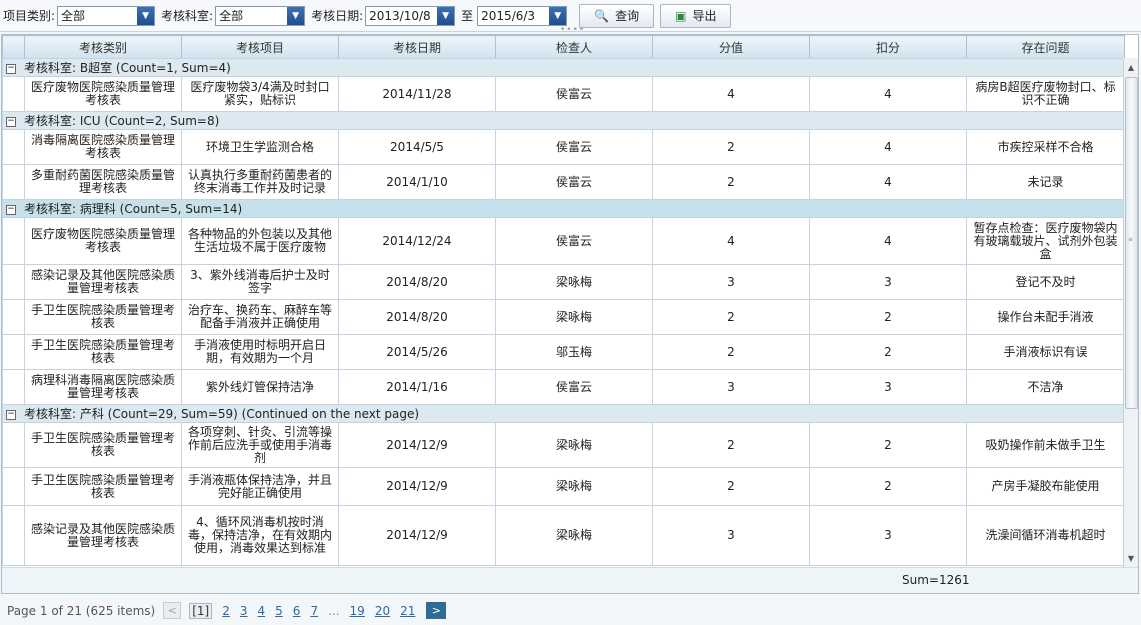  I want to click on cell-item: 3、紫外线消毒后护士及时签字, so click(260, 282).